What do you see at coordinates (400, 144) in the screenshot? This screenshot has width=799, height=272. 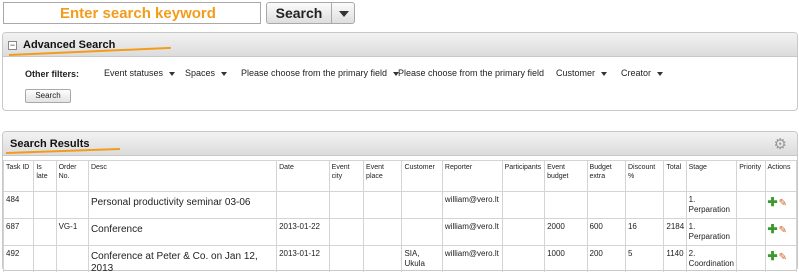 I see `search-results-header: Search Results ⚙` at bounding box center [400, 144].